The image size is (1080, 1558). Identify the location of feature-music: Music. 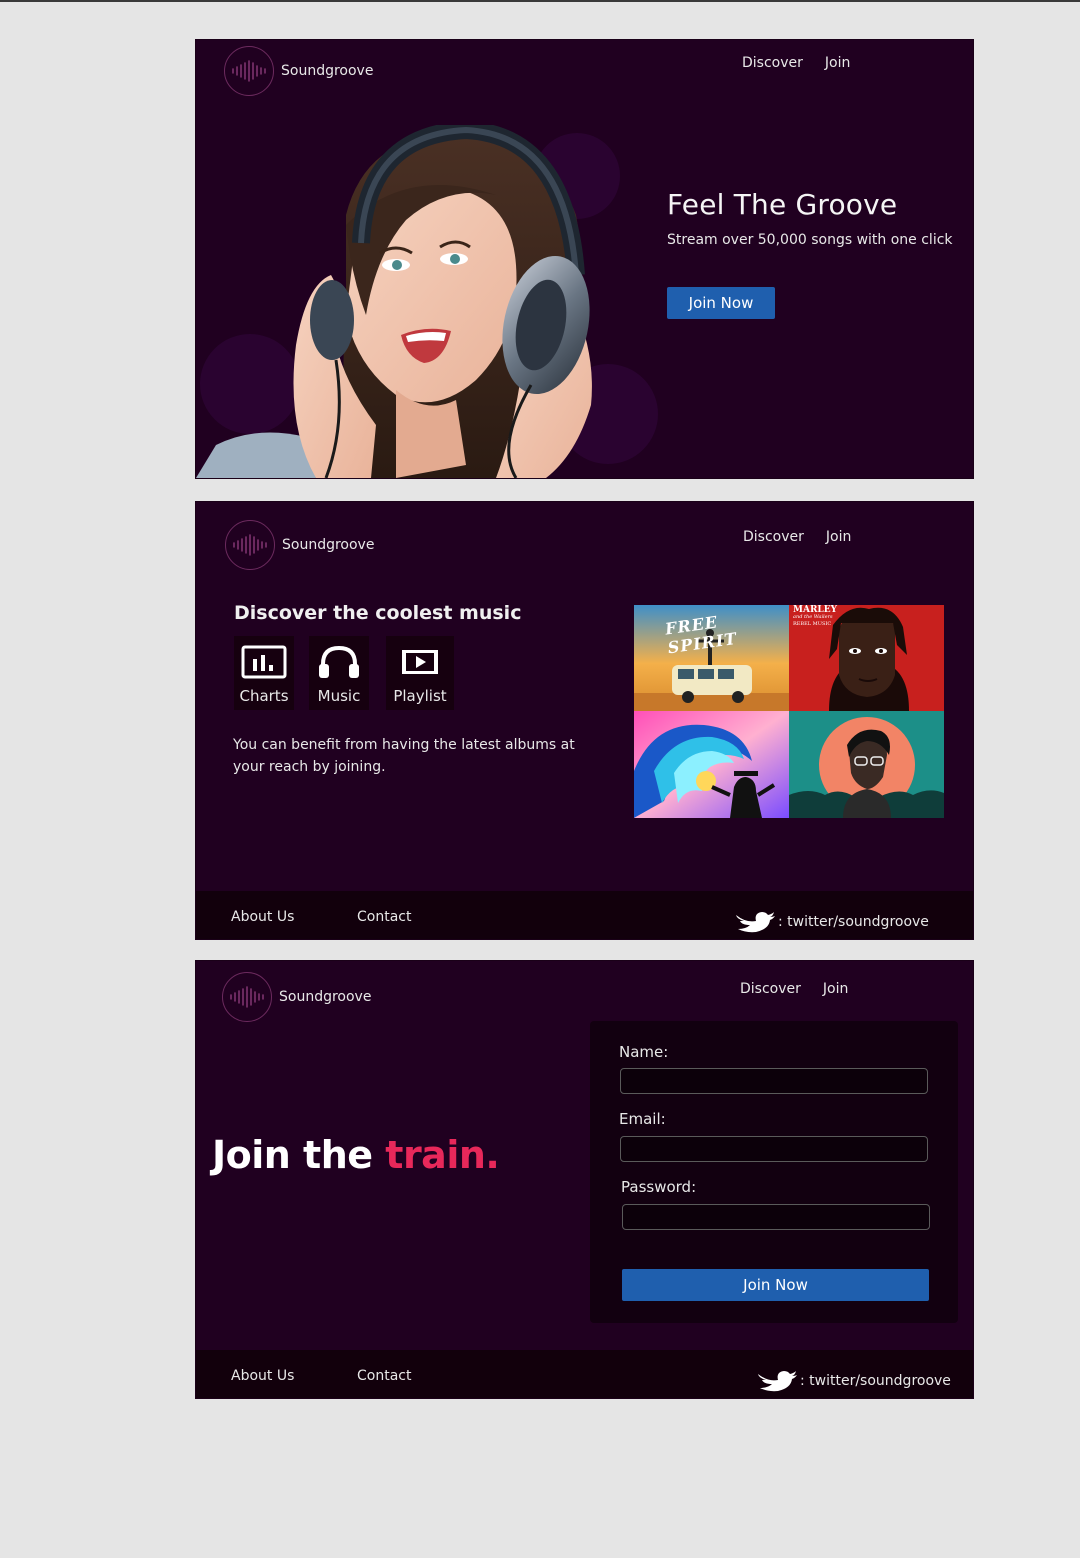
(339, 673).